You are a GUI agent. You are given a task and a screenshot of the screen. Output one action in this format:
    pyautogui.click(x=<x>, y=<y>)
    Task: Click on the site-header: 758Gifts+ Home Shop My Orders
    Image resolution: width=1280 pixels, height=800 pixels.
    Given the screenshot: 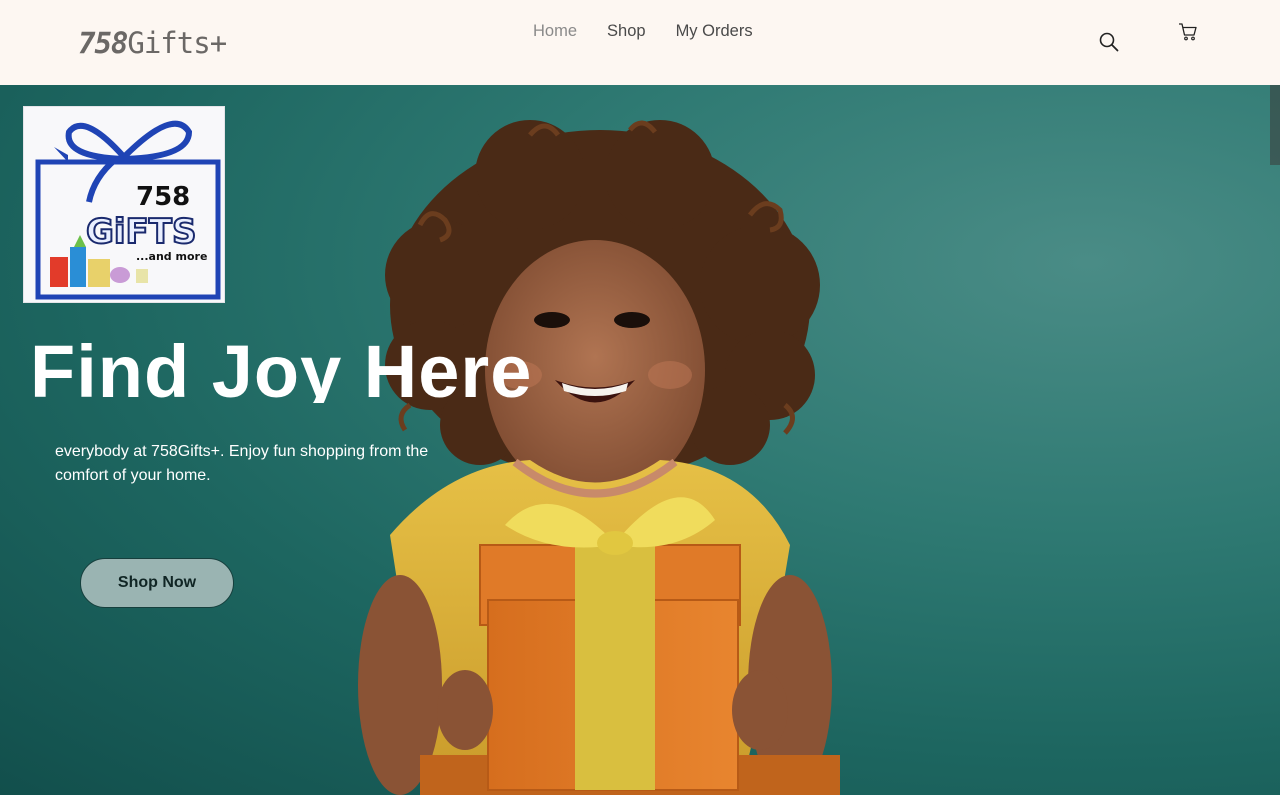 What is the action you would take?
    pyautogui.click(x=640, y=42)
    